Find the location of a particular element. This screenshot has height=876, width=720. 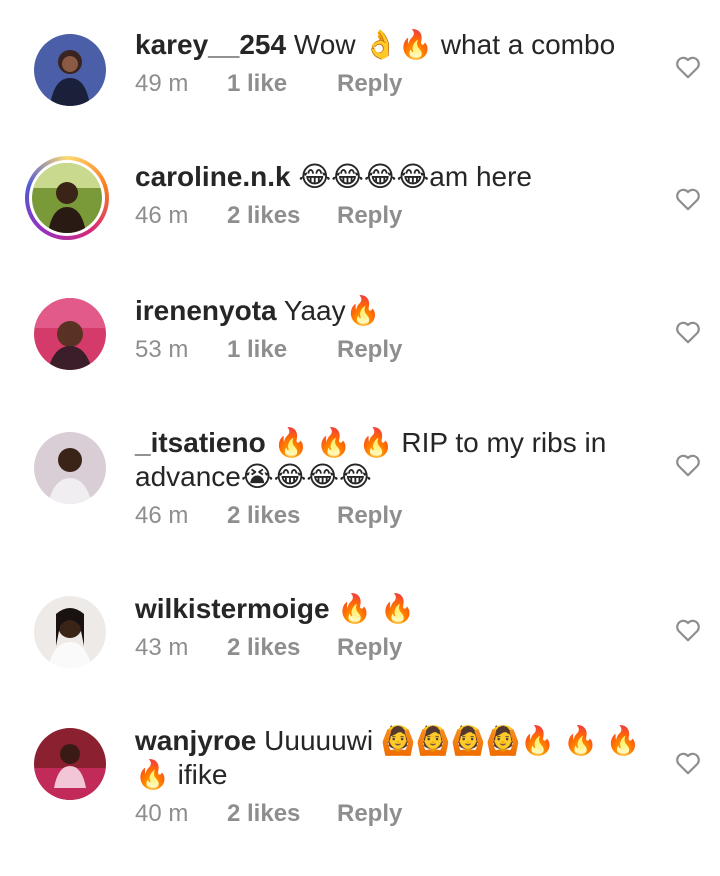

comment-meta: 49 m 1 like Reply is located at coordinates (395, 84).